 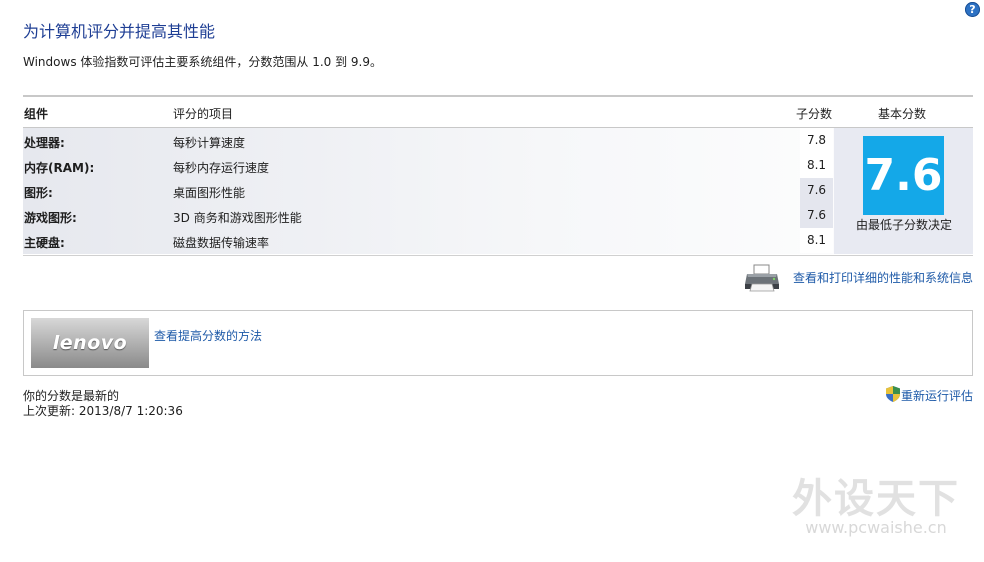 What do you see at coordinates (883, 277) in the screenshot?
I see `print-details-link: 查看和打印详细的性能和系统信息` at bounding box center [883, 277].